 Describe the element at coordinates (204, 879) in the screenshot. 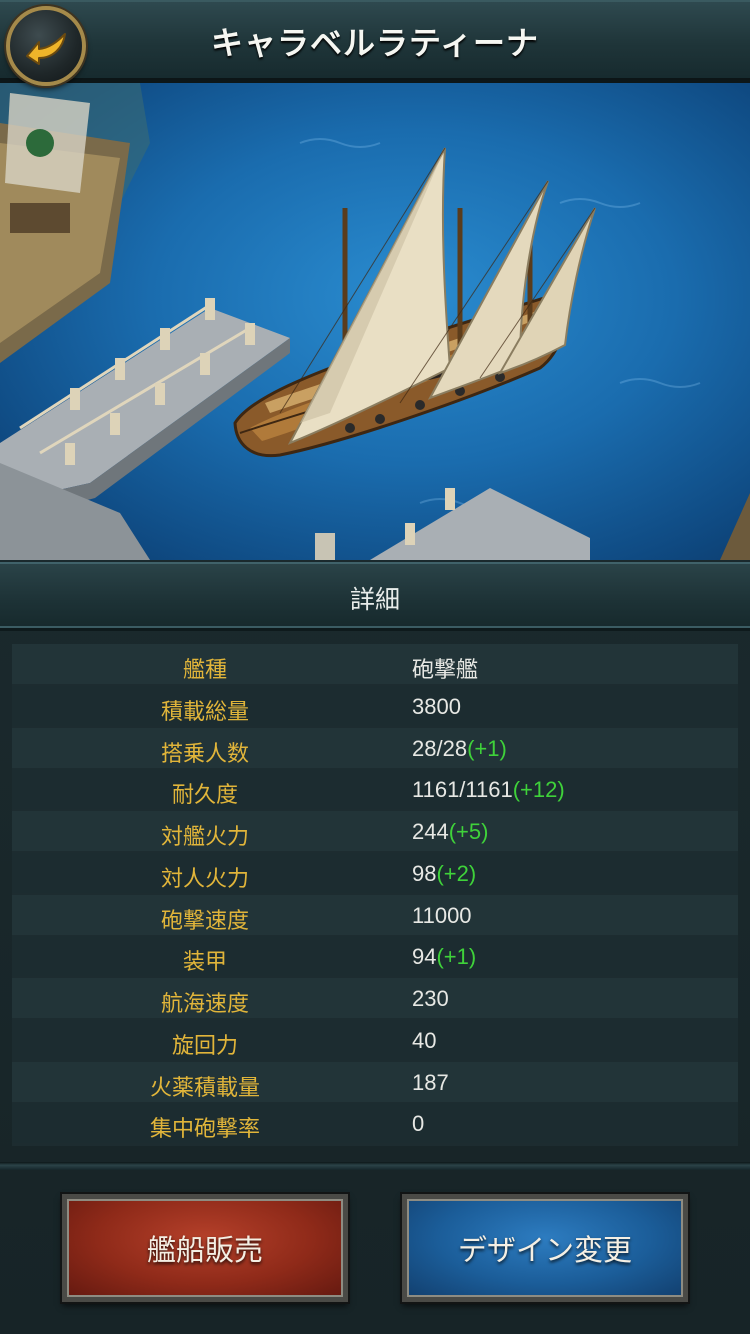

I see `stat-label: 対人火力` at that location.